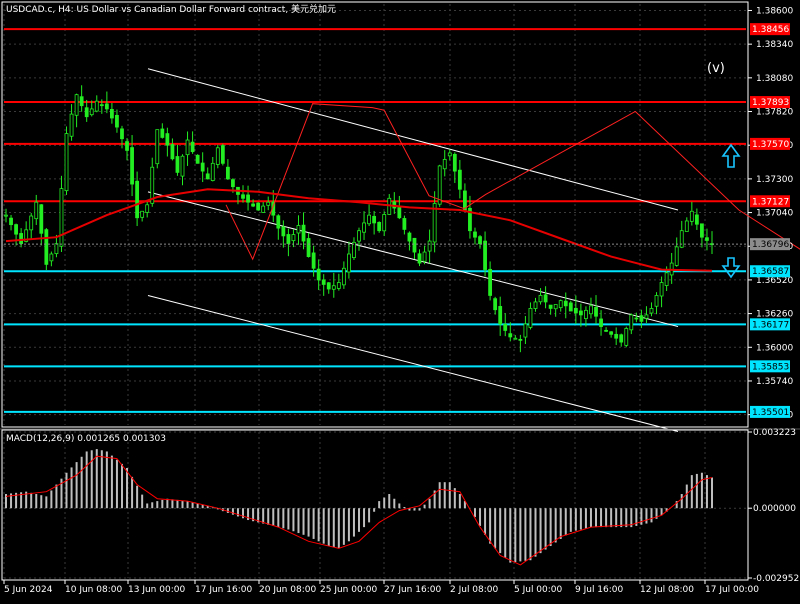 The image size is (800, 604). What do you see at coordinates (348, 590) in the screenshot?
I see `time-tick-label: 25 Jun 00:00` at bounding box center [348, 590].